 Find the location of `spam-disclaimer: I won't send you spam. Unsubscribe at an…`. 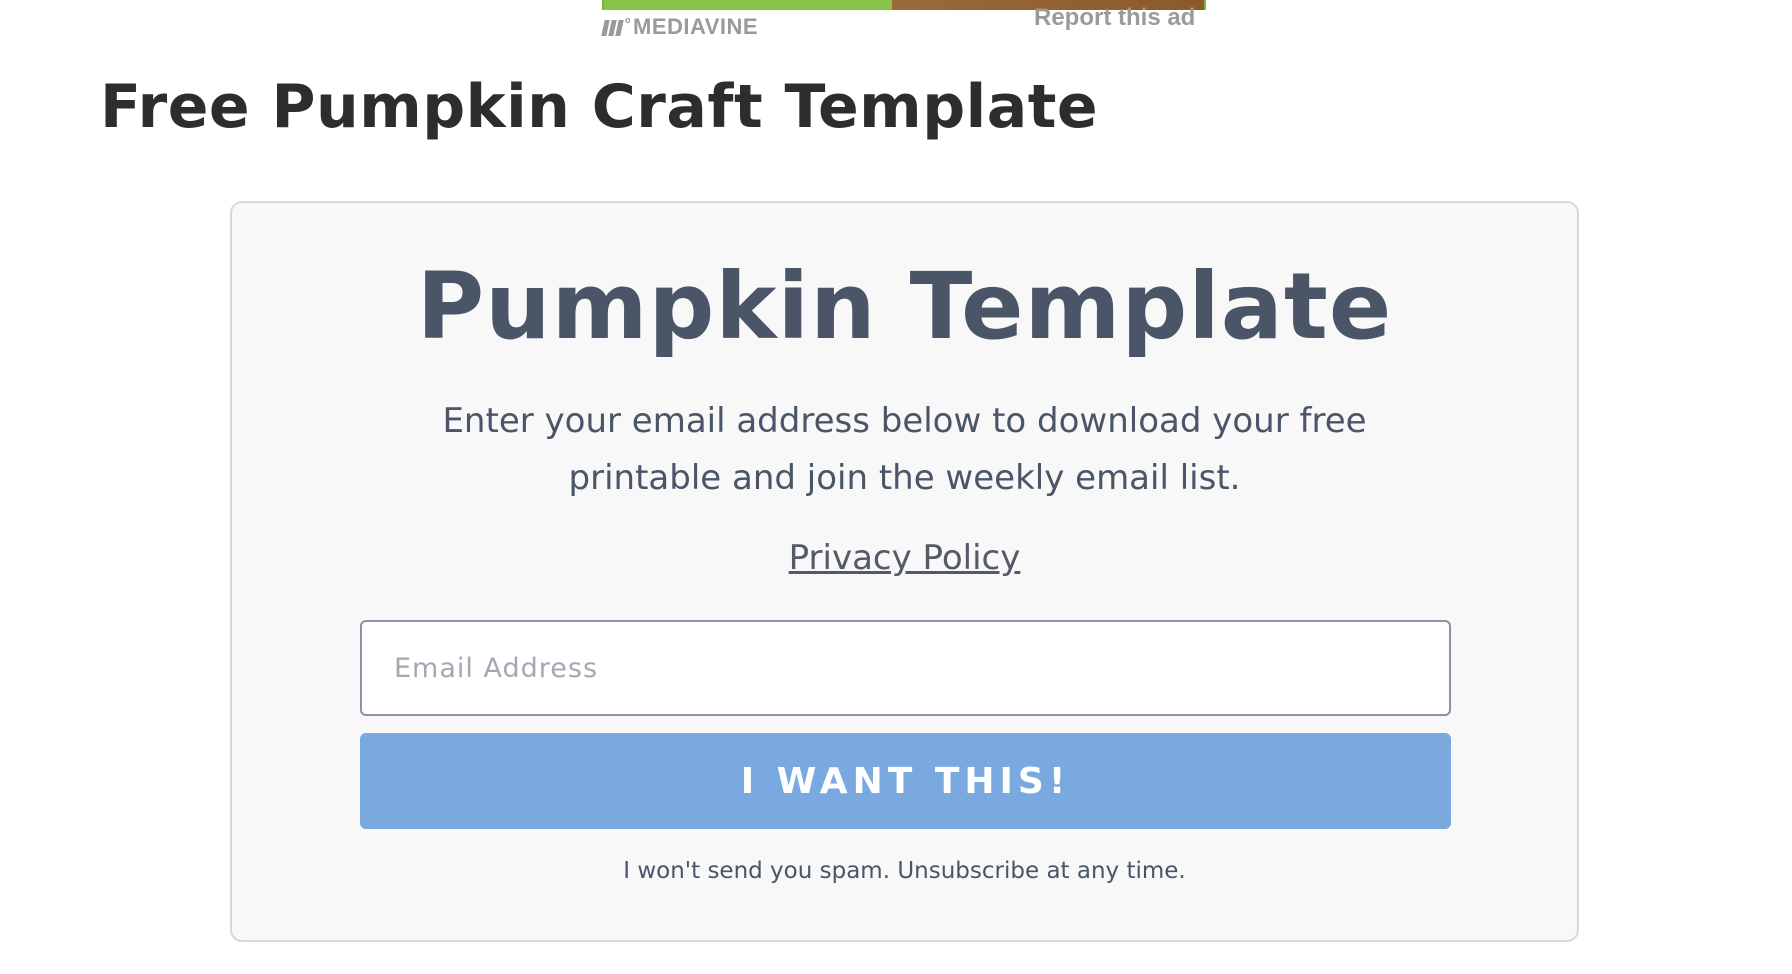

spam-disclaimer: I won't send you spam. Unsubscribe at an… is located at coordinates (904, 871).